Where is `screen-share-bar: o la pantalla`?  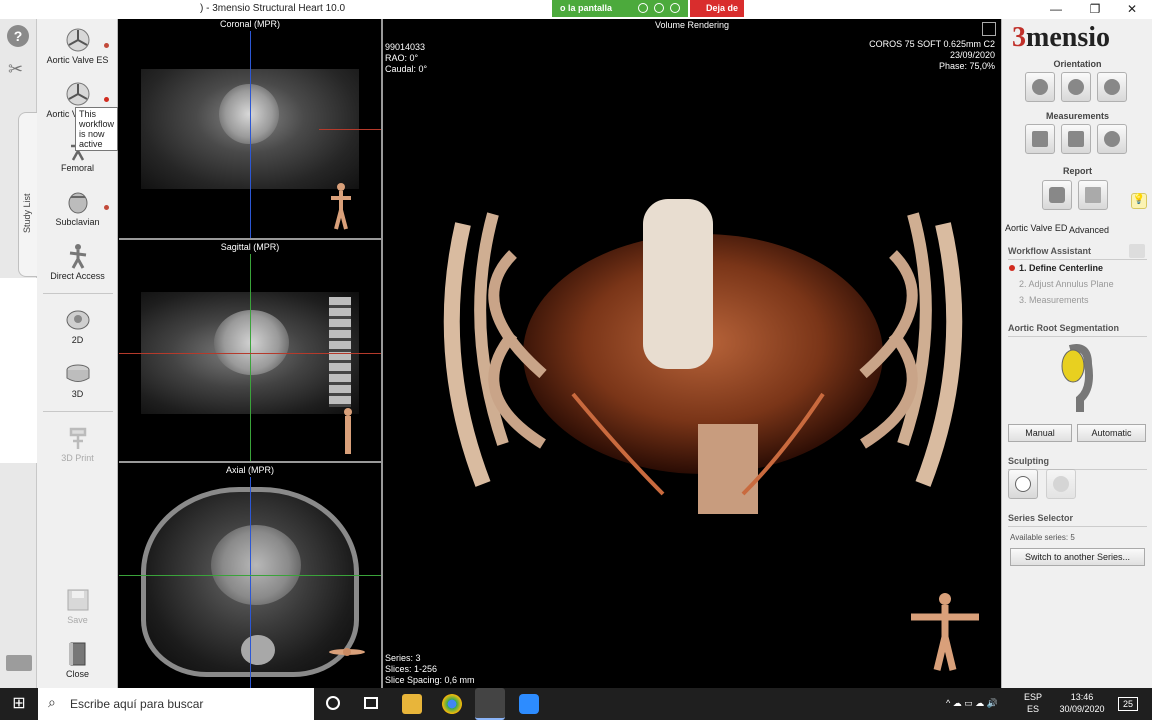 screen-share-bar: o la pantalla is located at coordinates (620, 8).